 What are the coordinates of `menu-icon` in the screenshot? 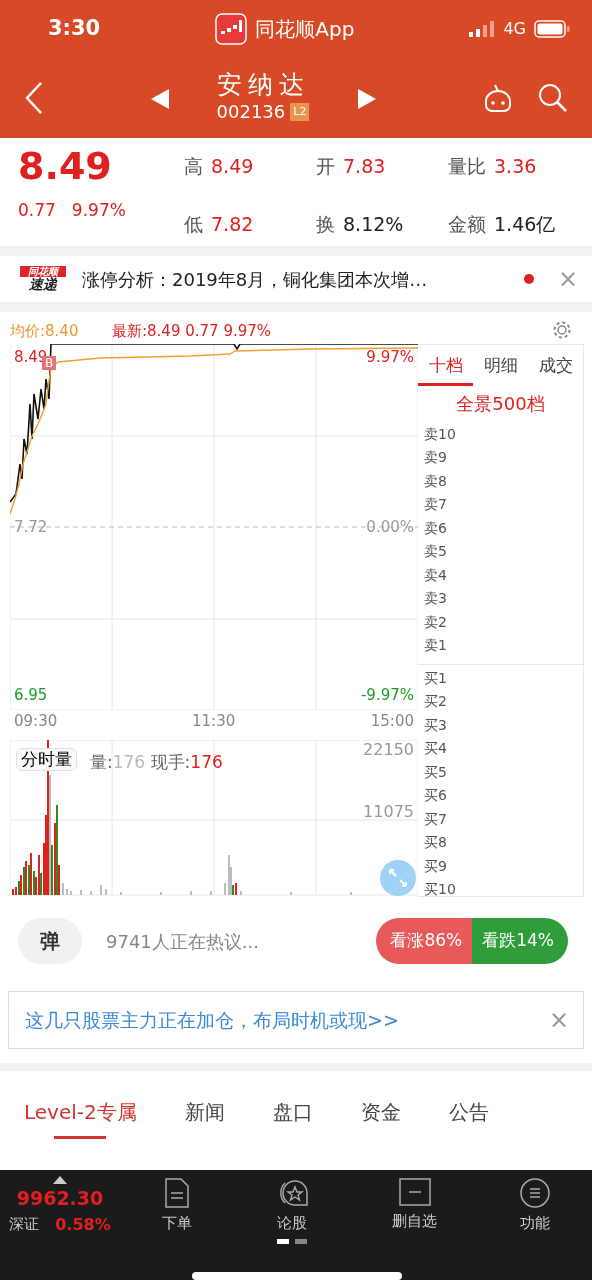 It's located at (535, 1193).